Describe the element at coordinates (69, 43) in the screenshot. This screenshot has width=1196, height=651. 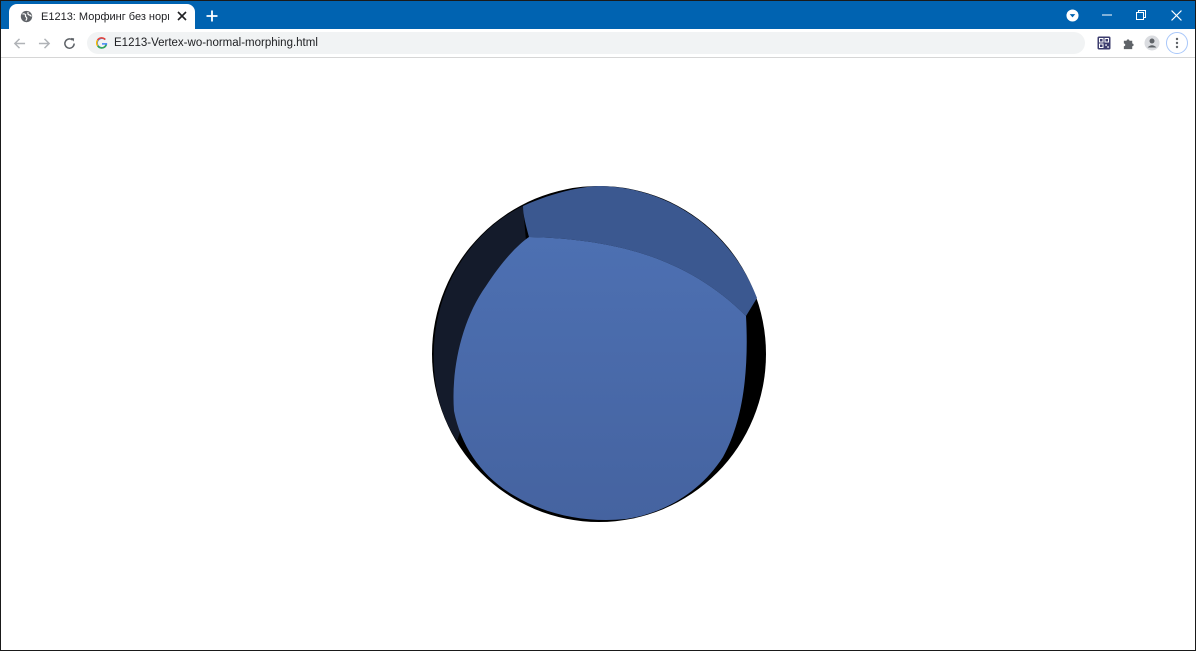
I see `reload-icon` at that location.